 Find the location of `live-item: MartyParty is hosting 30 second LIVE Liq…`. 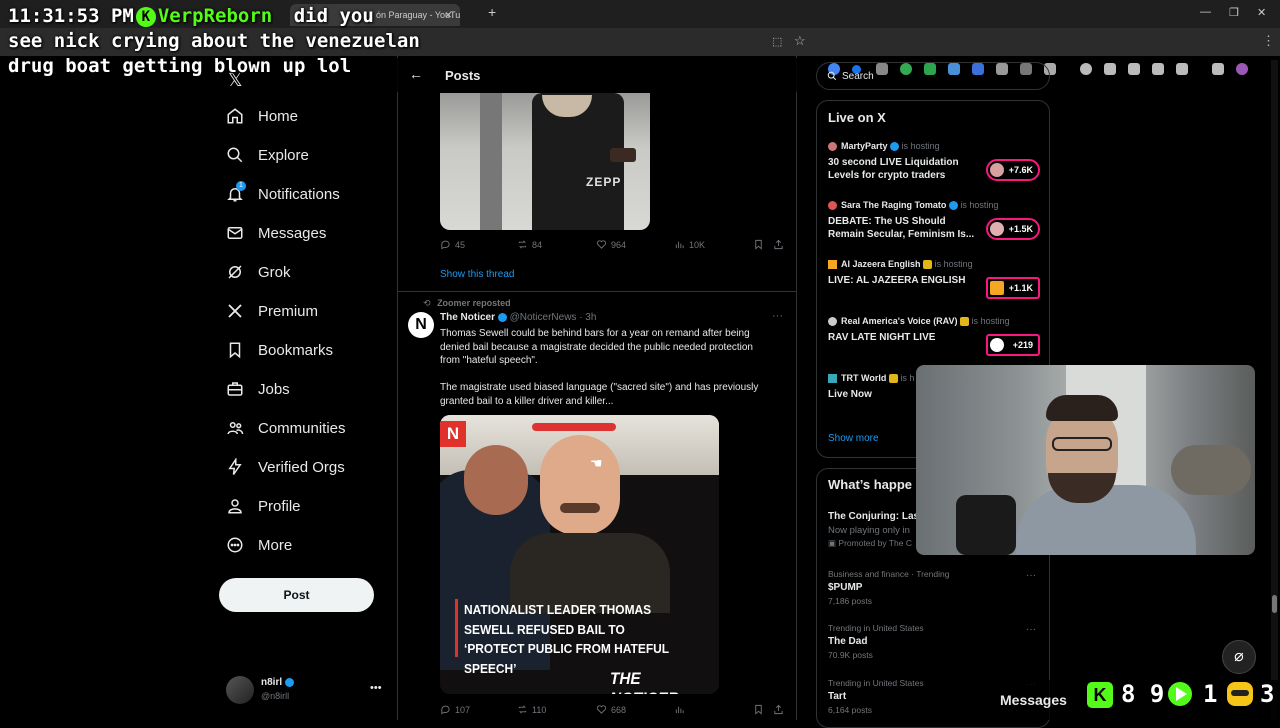

live-item: MartyParty is hosting 30 second LIVE Liq… is located at coordinates (903, 161).